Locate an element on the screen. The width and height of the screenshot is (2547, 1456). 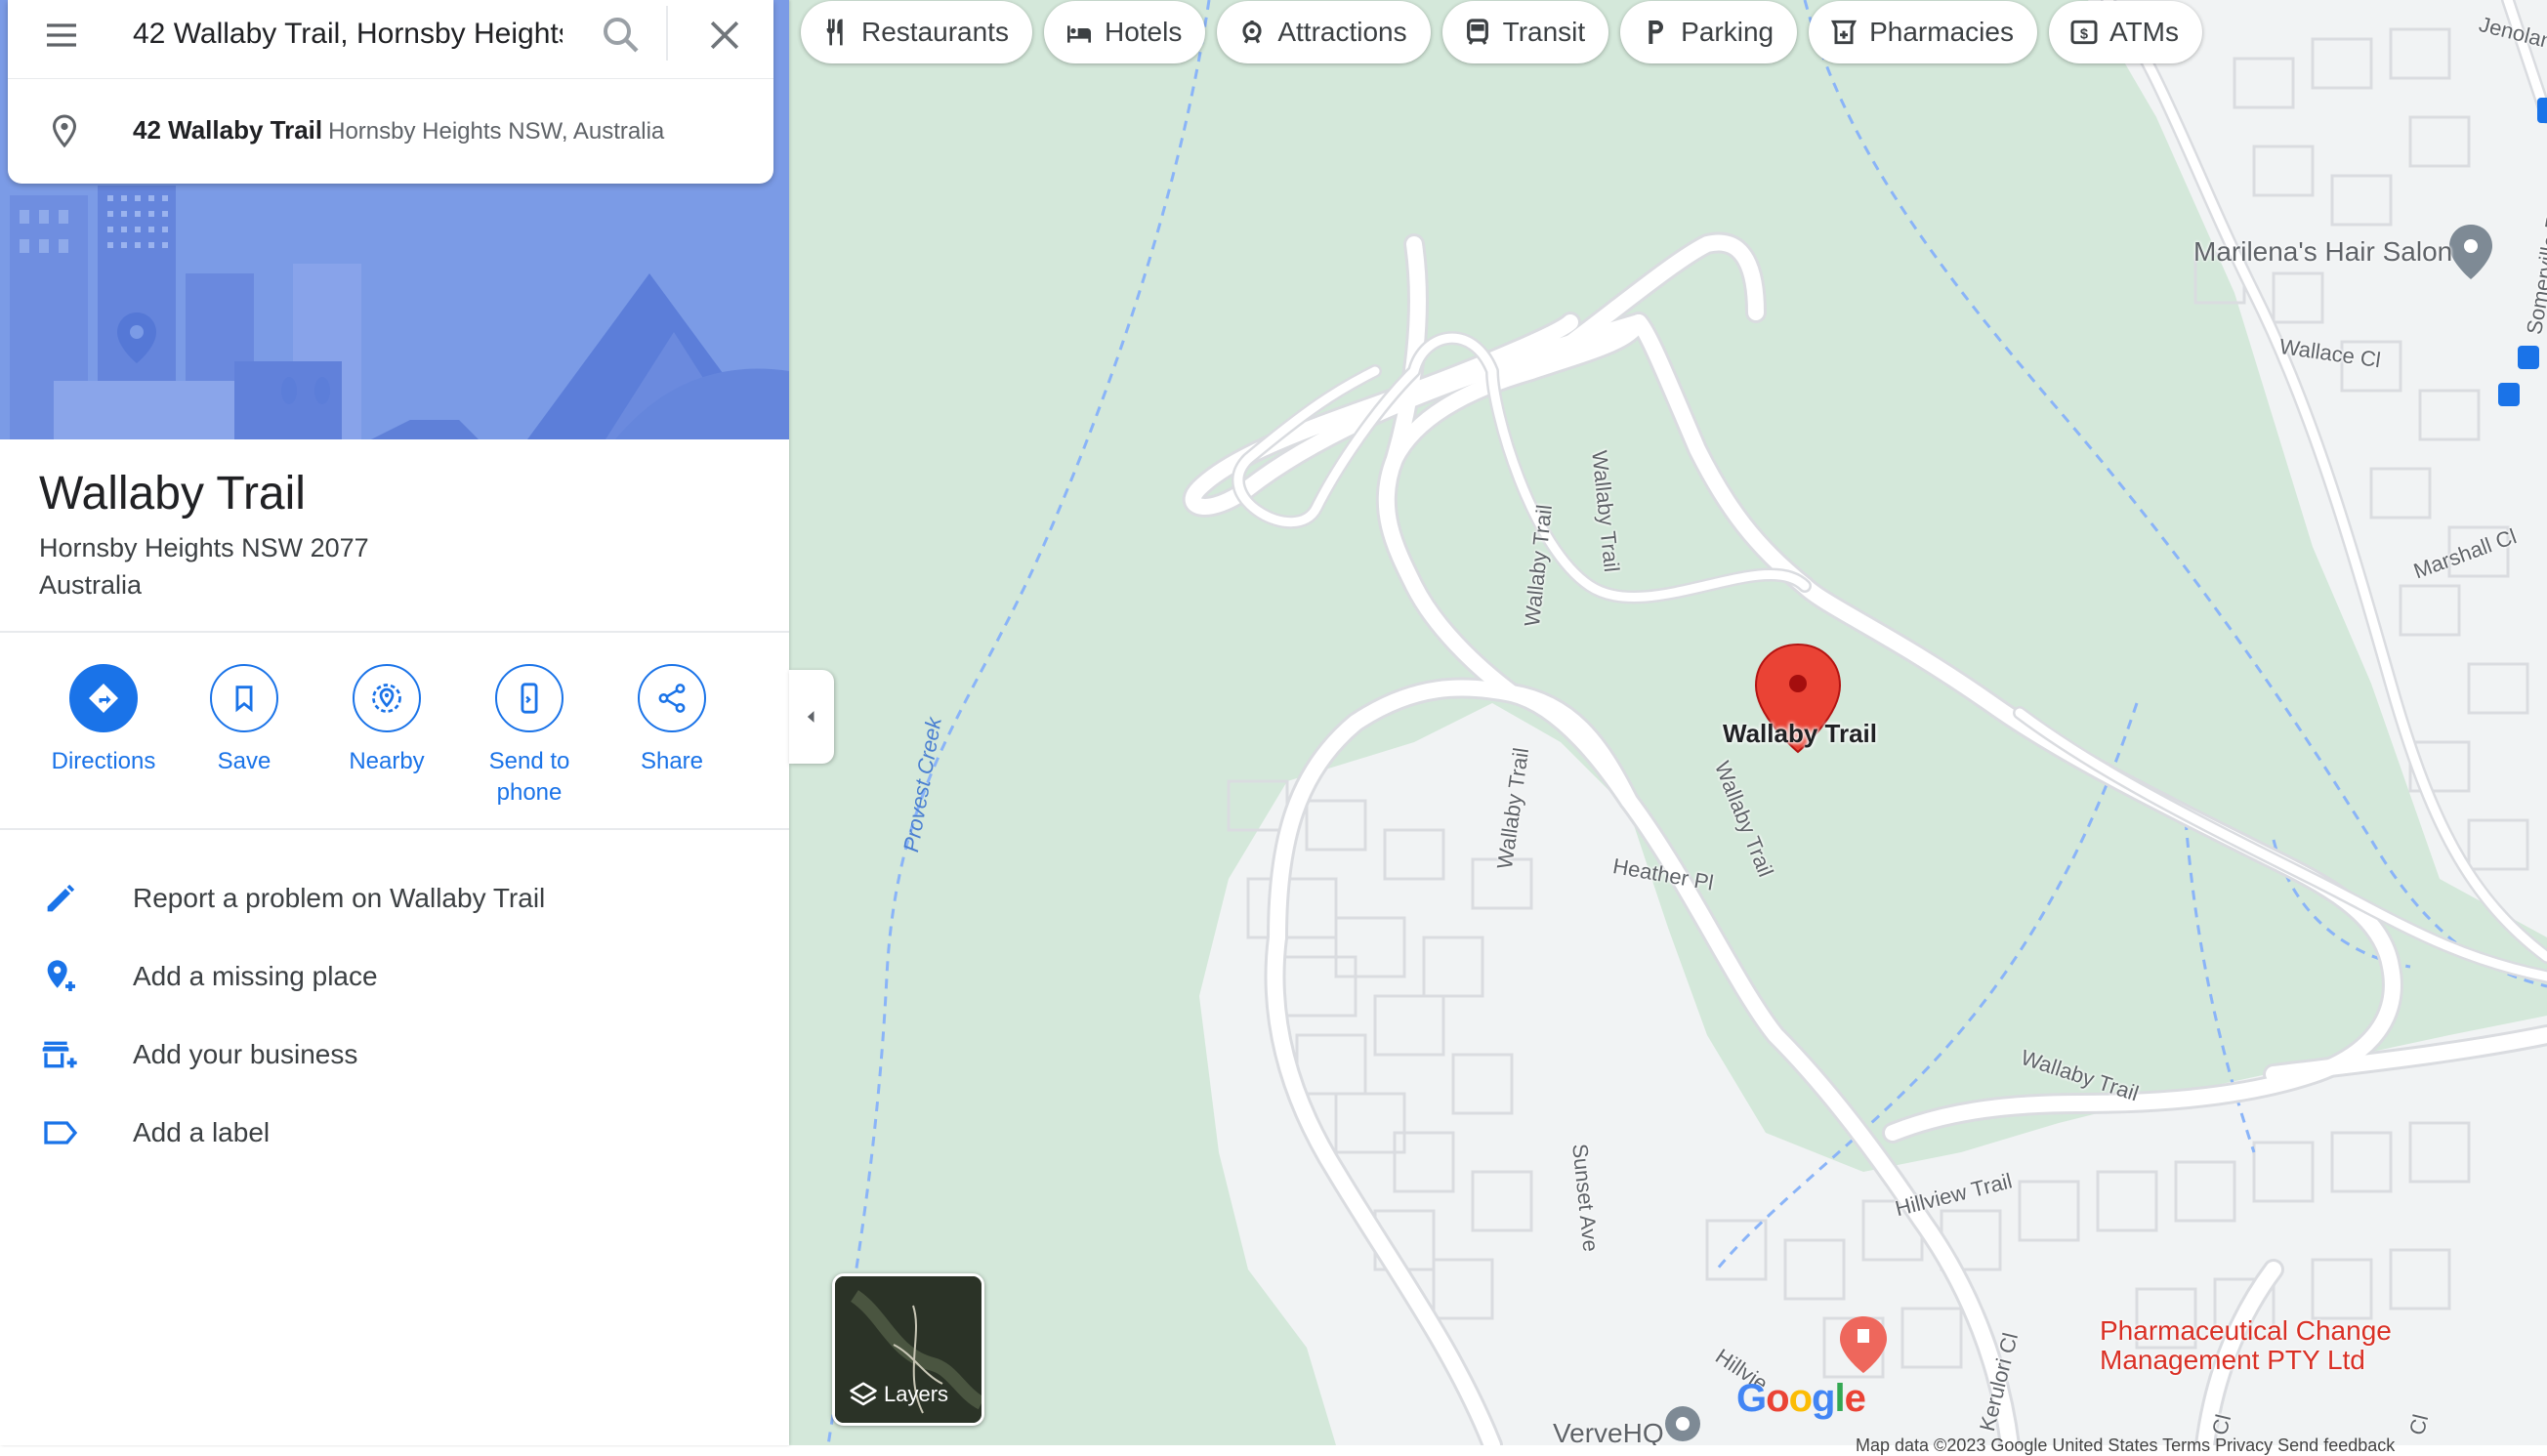
layers-button: Layers is located at coordinates (908, 1349).